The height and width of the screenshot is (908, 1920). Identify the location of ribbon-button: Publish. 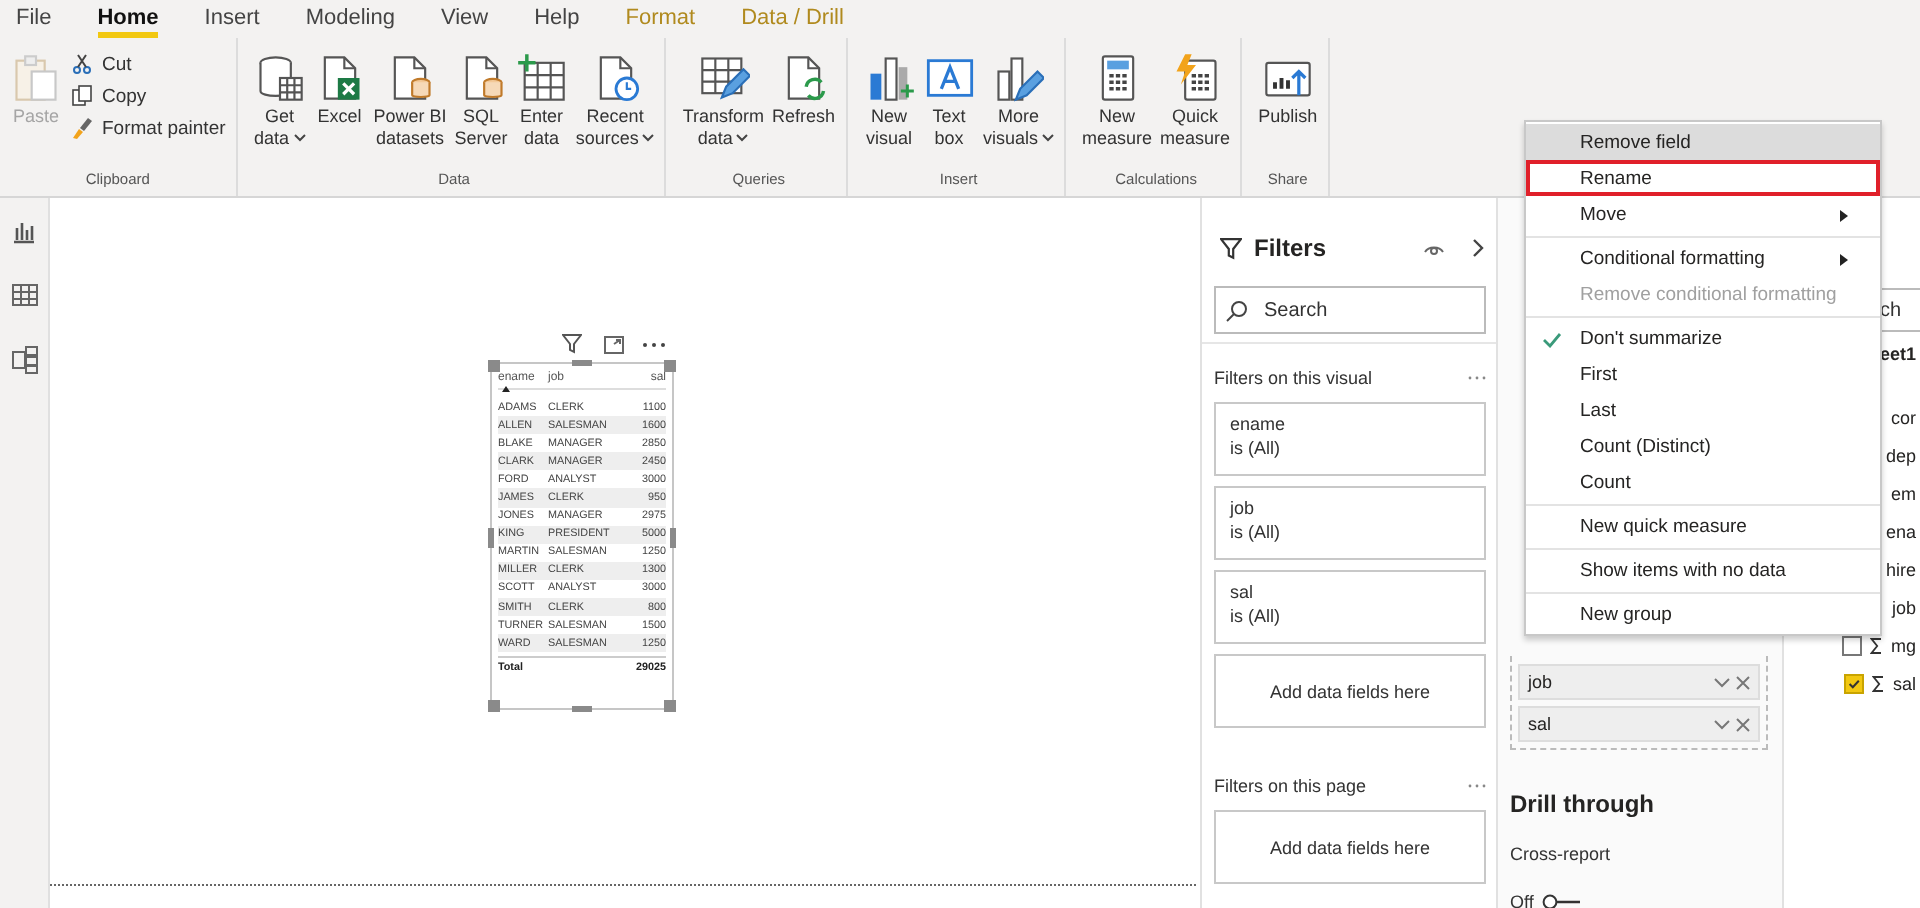
(1288, 82).